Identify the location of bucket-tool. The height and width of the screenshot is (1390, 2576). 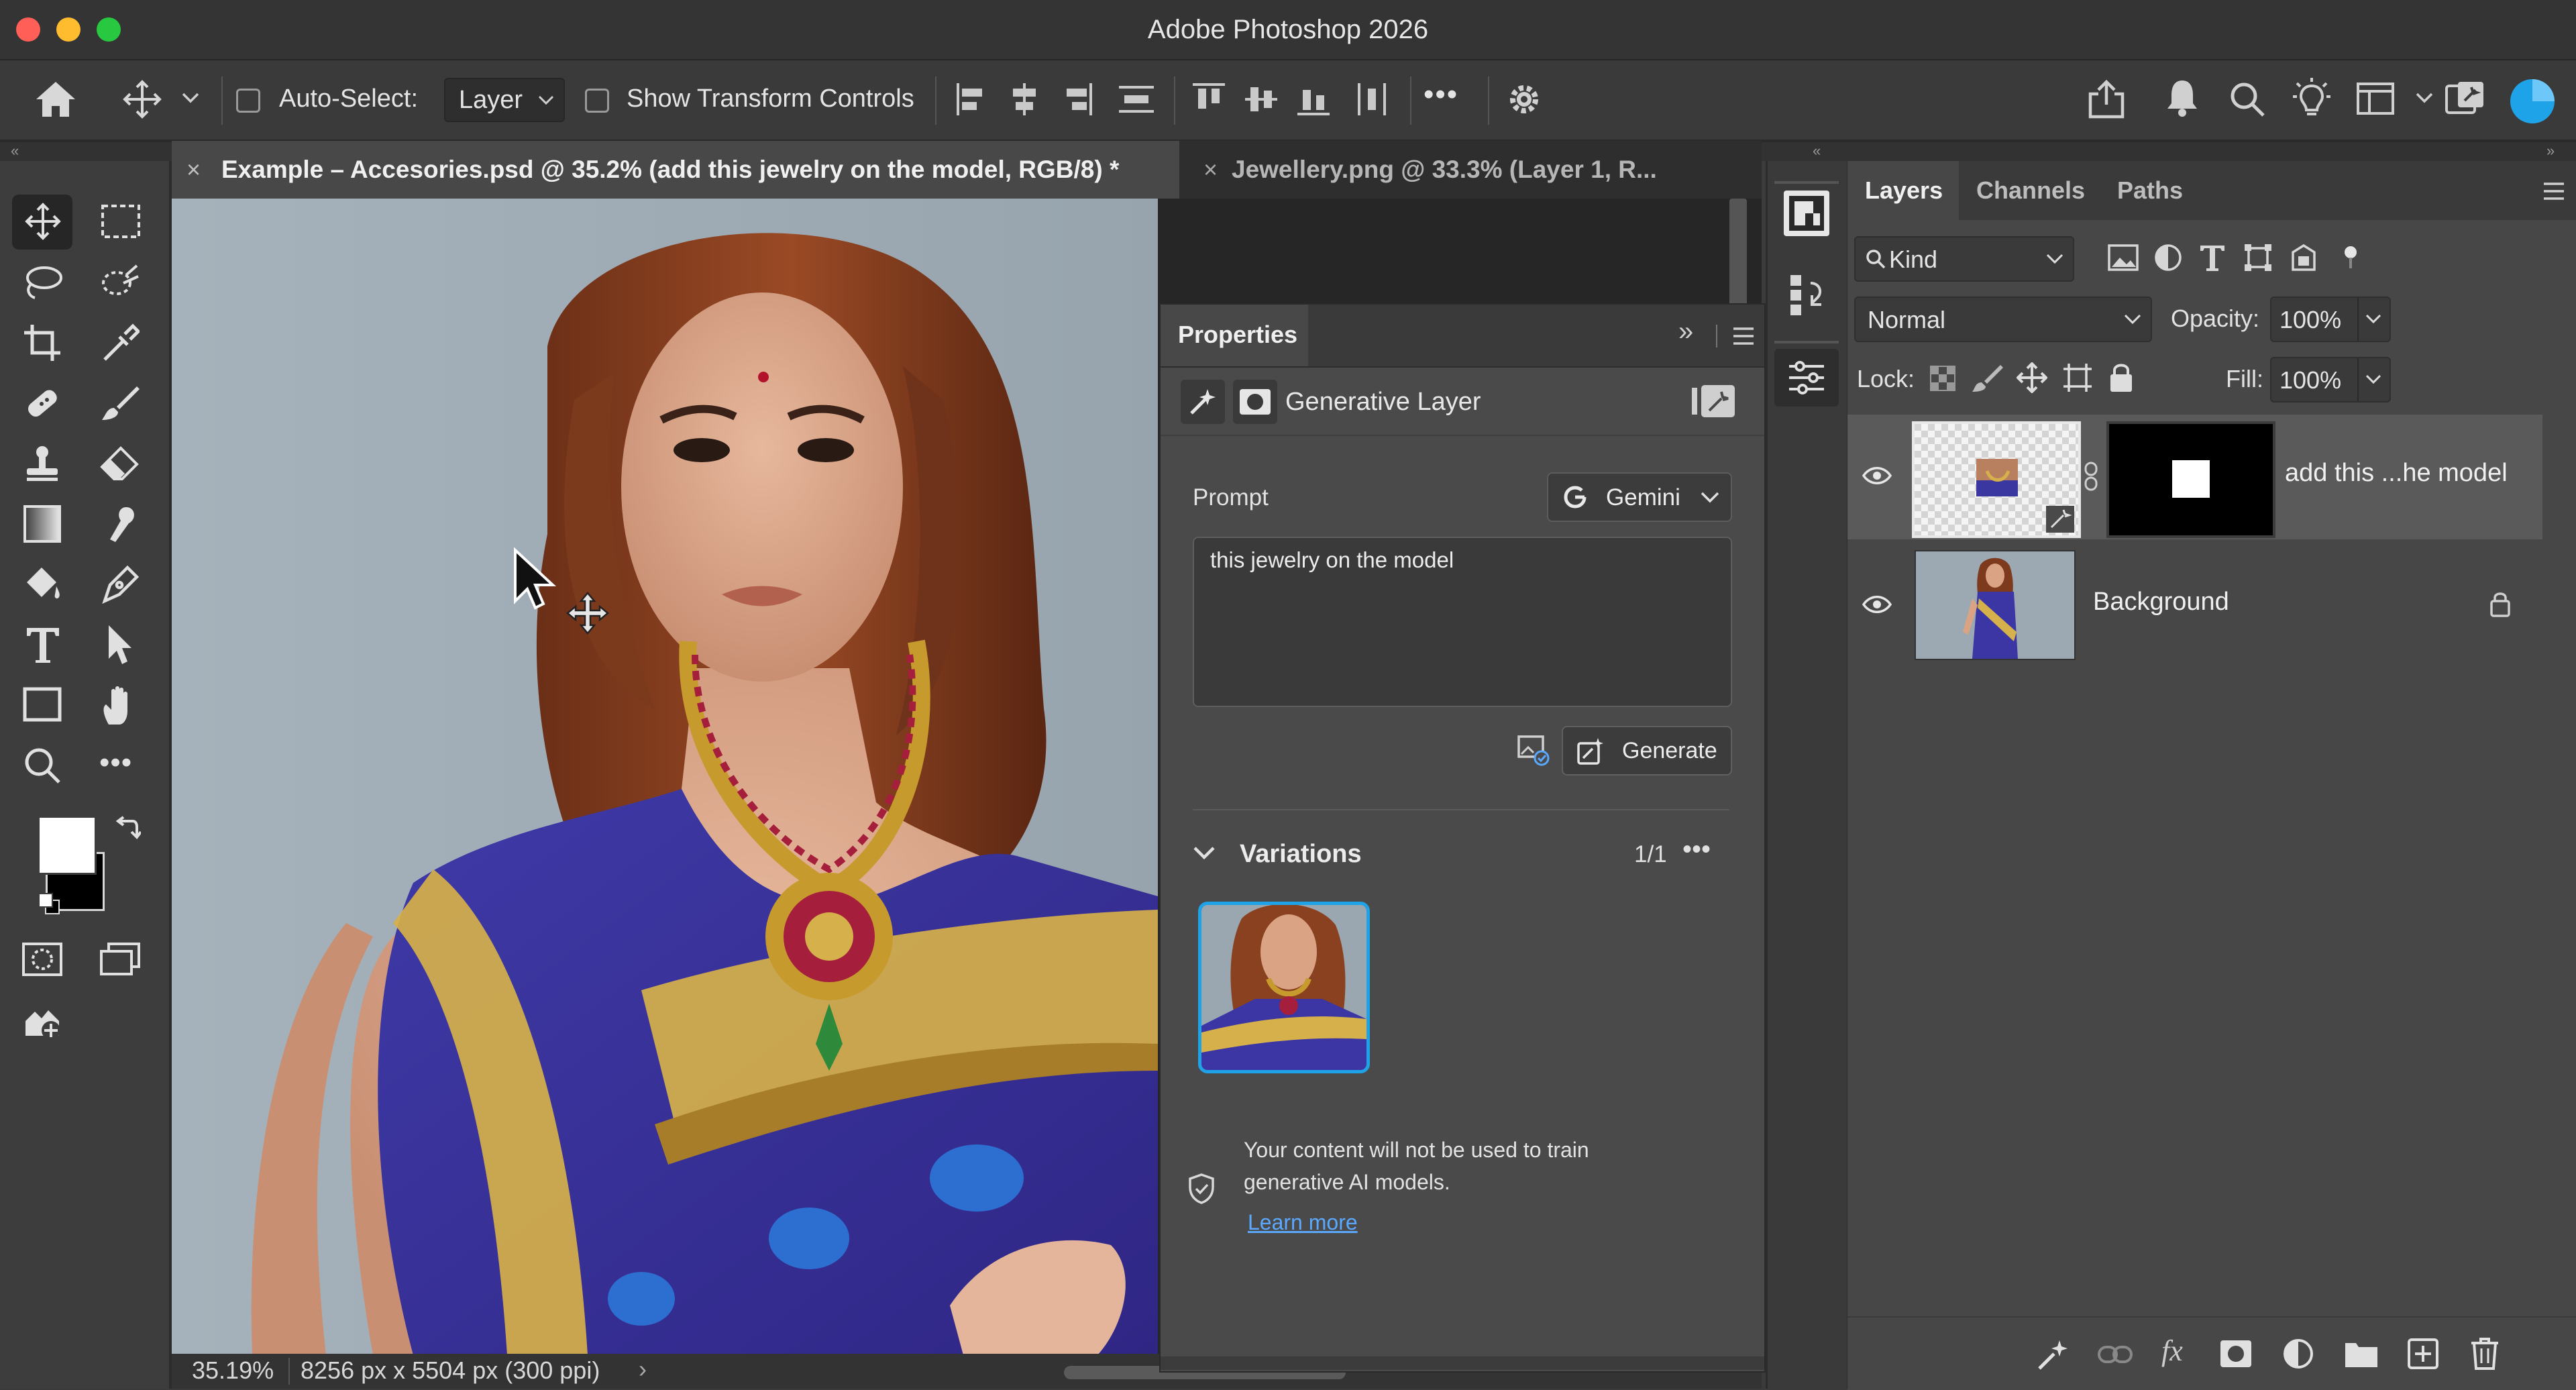
(42, 584).